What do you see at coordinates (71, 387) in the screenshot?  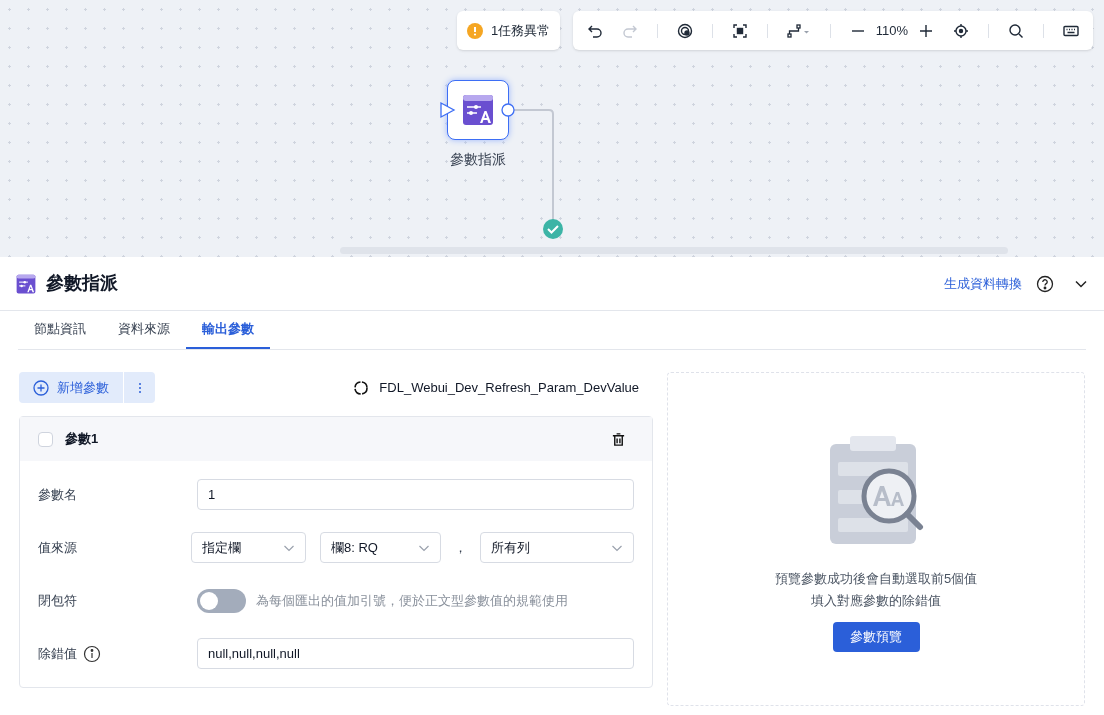 I see `add-param-button: 新增參數` at bounding box center [71, 387].